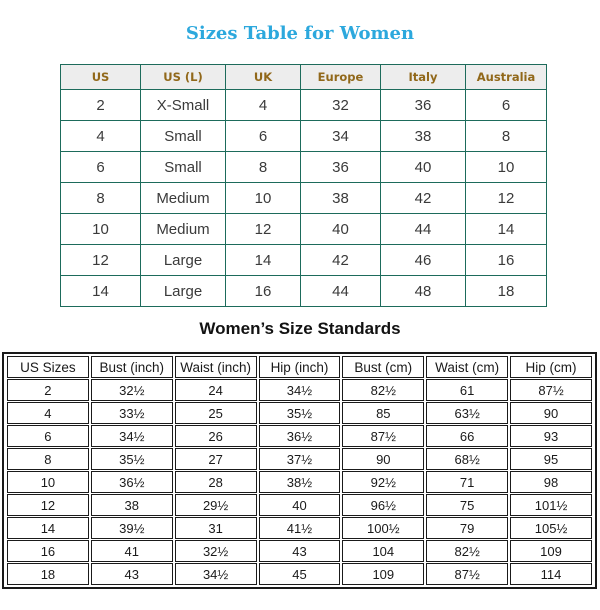  Describe the element at coordinates (383, 505) in the screenshot. I see `table-cell: 96½` at that location.